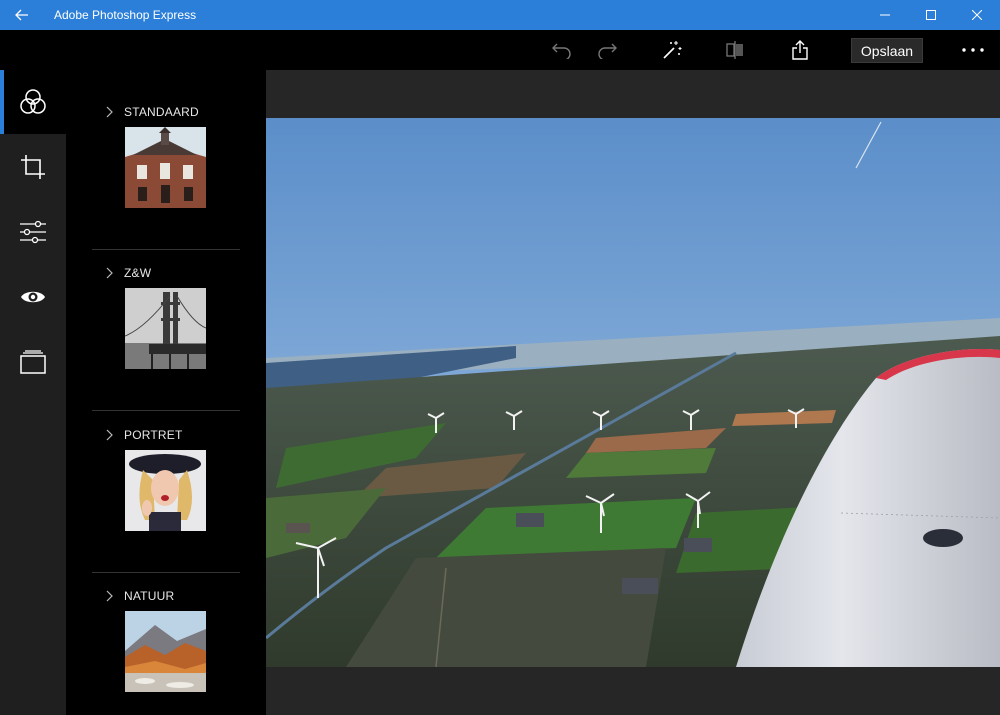  What do you see at coordinates (153, 435) in the screenshot?
I see `filter-category-label: PORTRET` at bounding box center [153, 435].